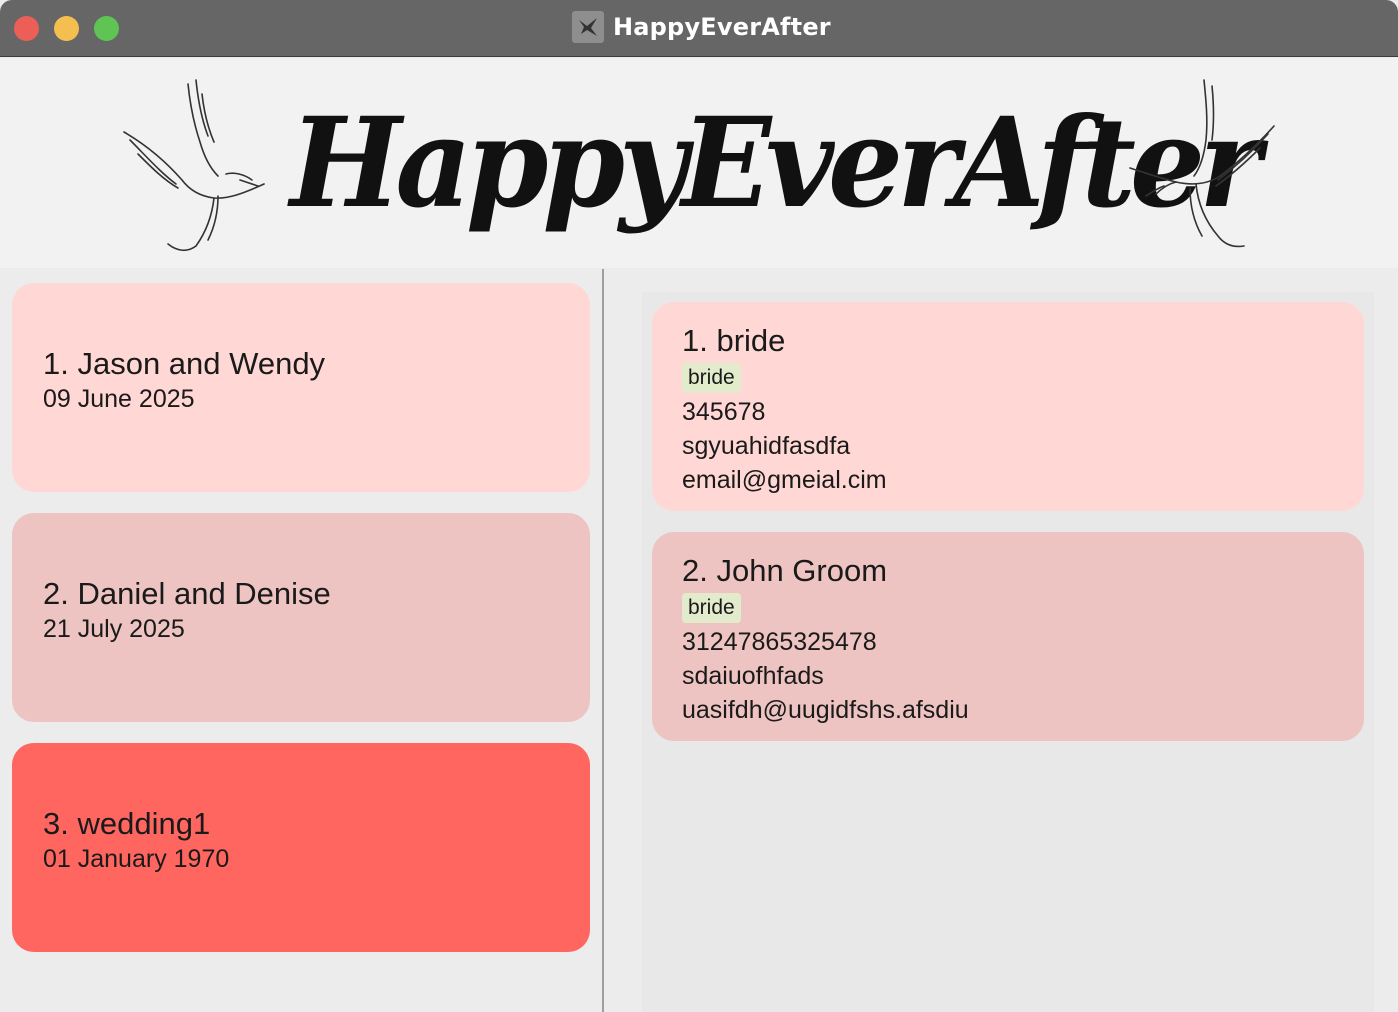 The height and width of the screenshot is (1012, 1398). What do you see at coordinates (753, 676) in the screenshot?
I see `person-address: sdaiuofhfads` at bounding box center [753, 676].